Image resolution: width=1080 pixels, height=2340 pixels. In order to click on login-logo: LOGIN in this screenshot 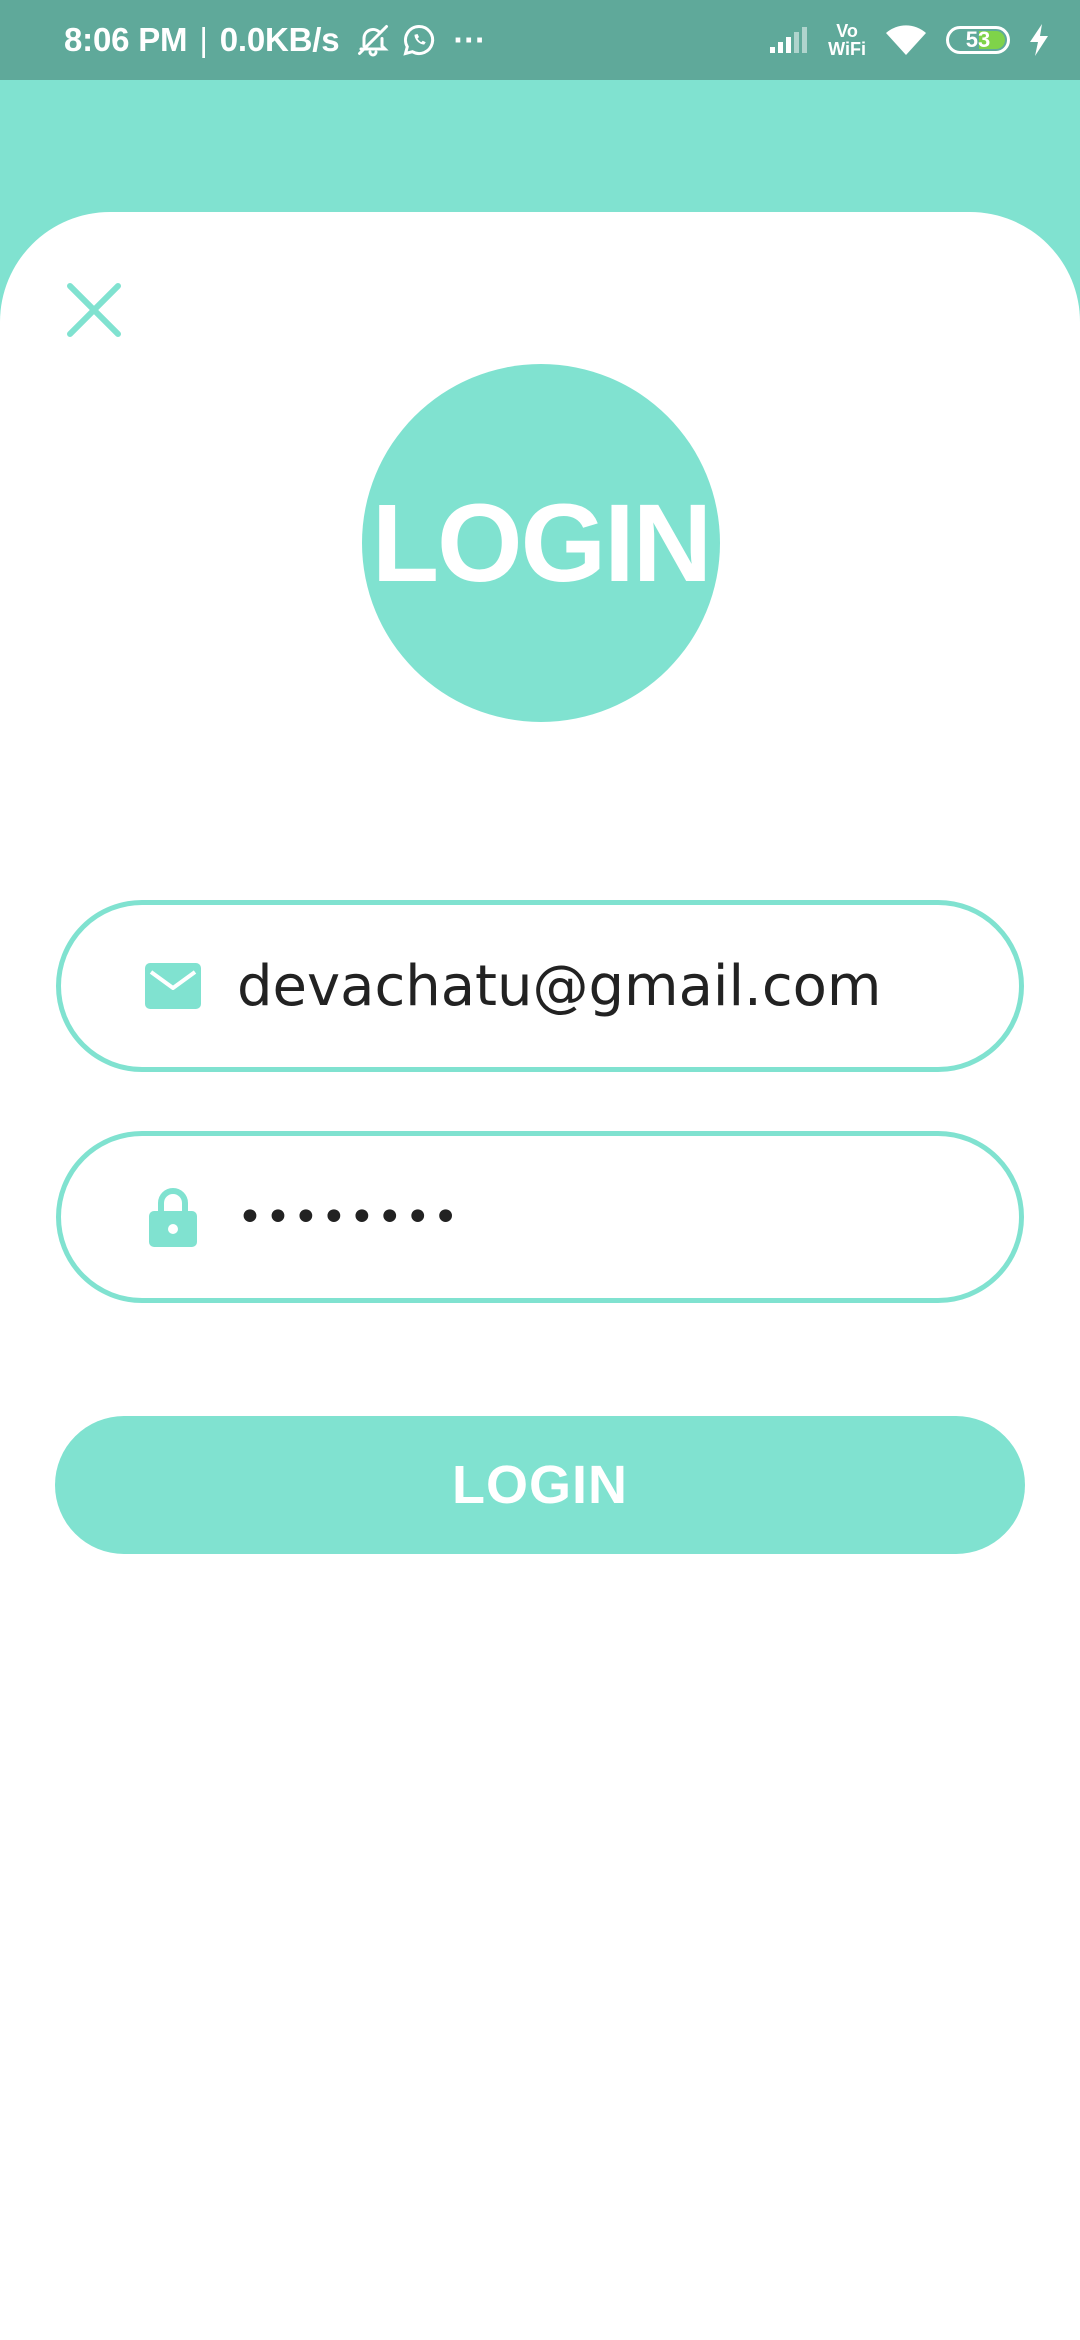, I will do `click(541, 543)`.